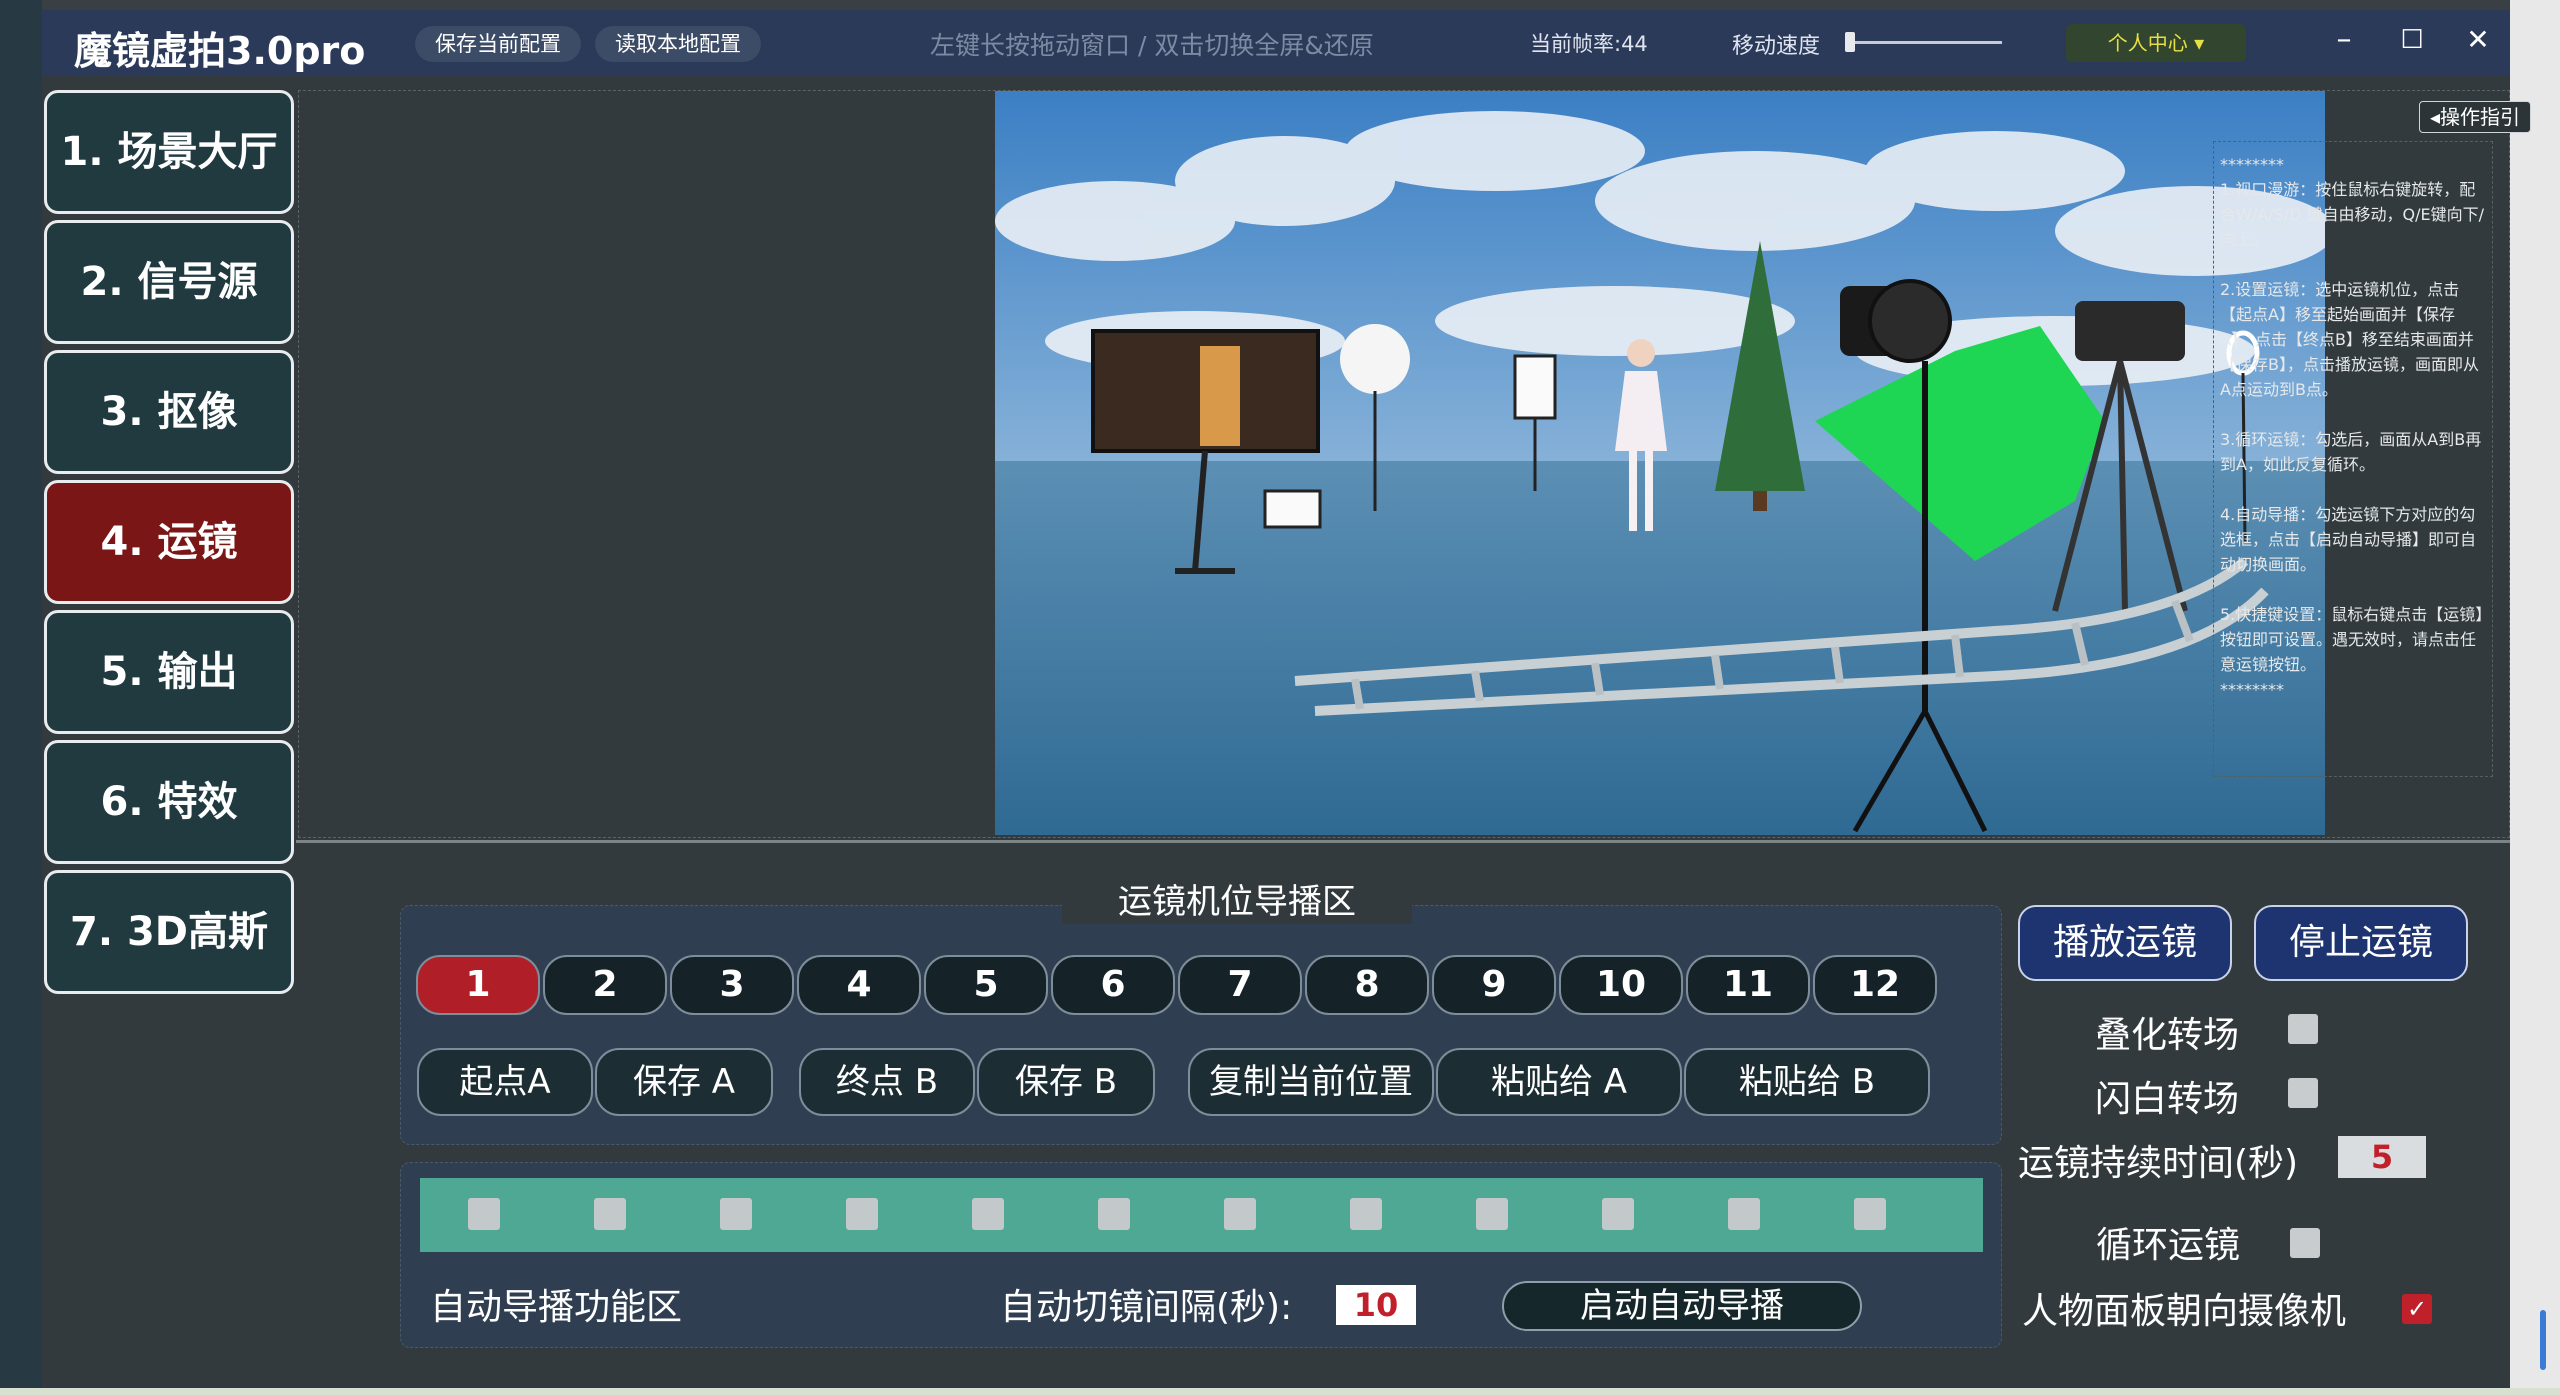  I want to click on drag-hint: 左键长按拖动窗口 / 双击切换全屏&还原, so click(1152, 45).